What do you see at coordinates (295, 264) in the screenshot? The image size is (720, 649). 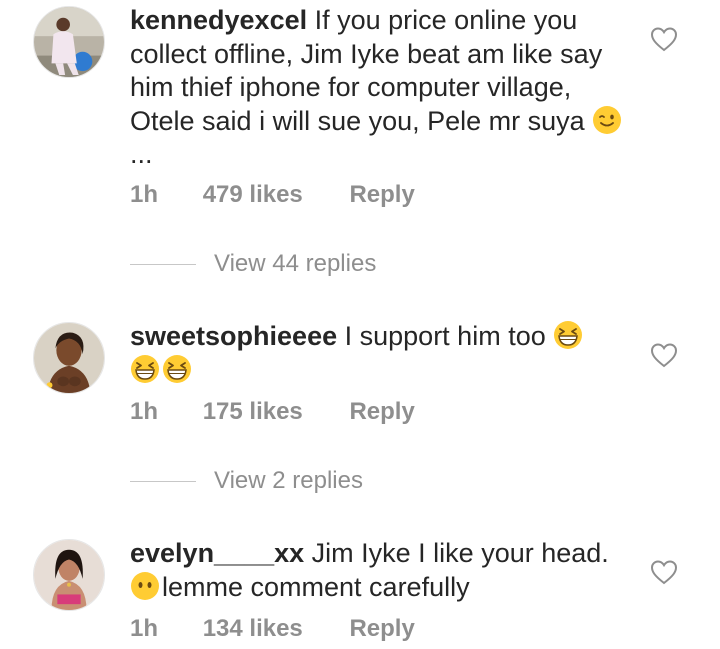 I see `view-replies-label: View 44 replies` at bounding box center [295, 264].